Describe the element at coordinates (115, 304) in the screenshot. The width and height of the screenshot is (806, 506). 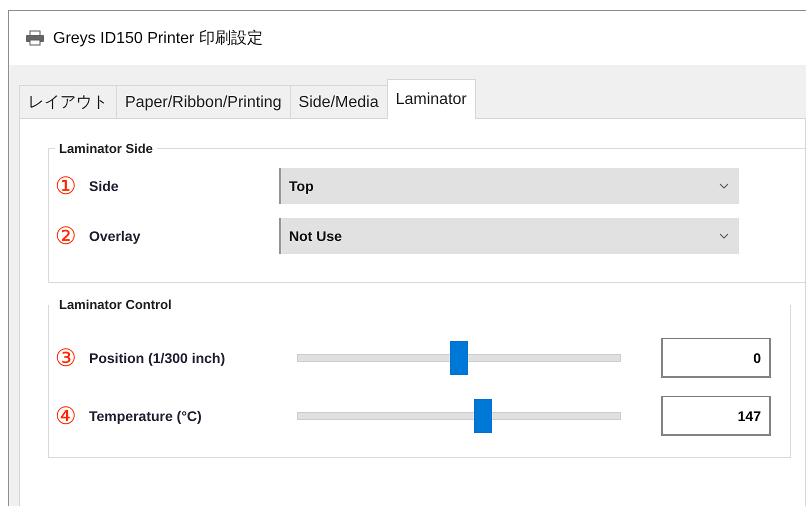
I see `group-title: Laminator Control` at that location.